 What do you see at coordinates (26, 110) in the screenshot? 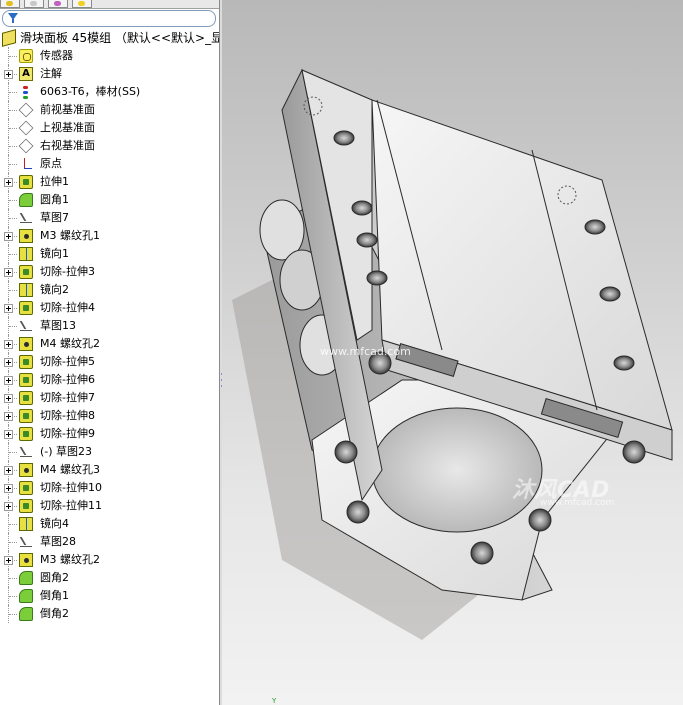
I see `plane-icon` at bounding box center [26, 110].